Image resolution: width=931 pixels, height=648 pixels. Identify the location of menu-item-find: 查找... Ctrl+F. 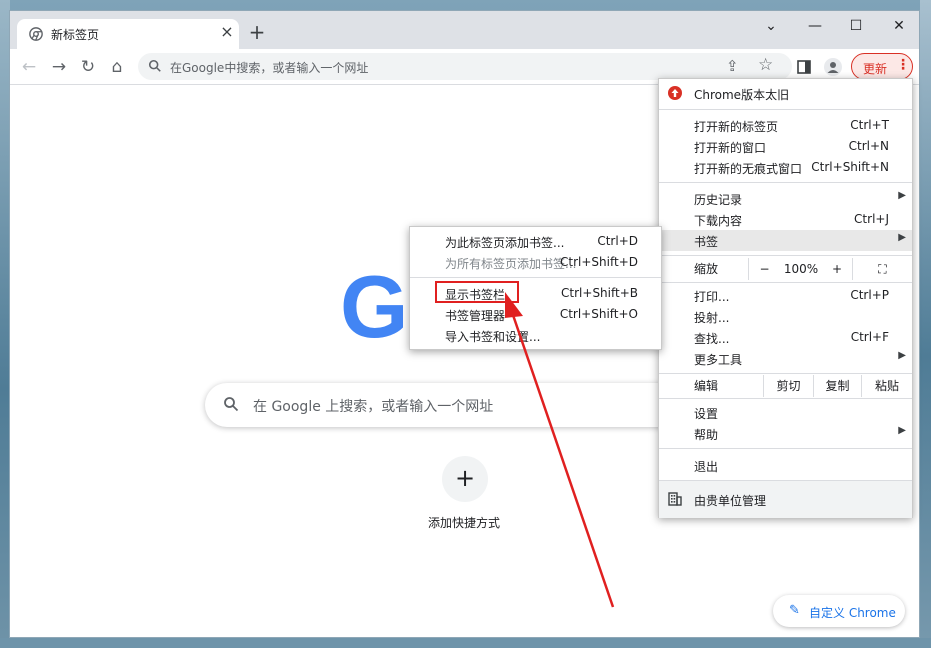
(785, 337).